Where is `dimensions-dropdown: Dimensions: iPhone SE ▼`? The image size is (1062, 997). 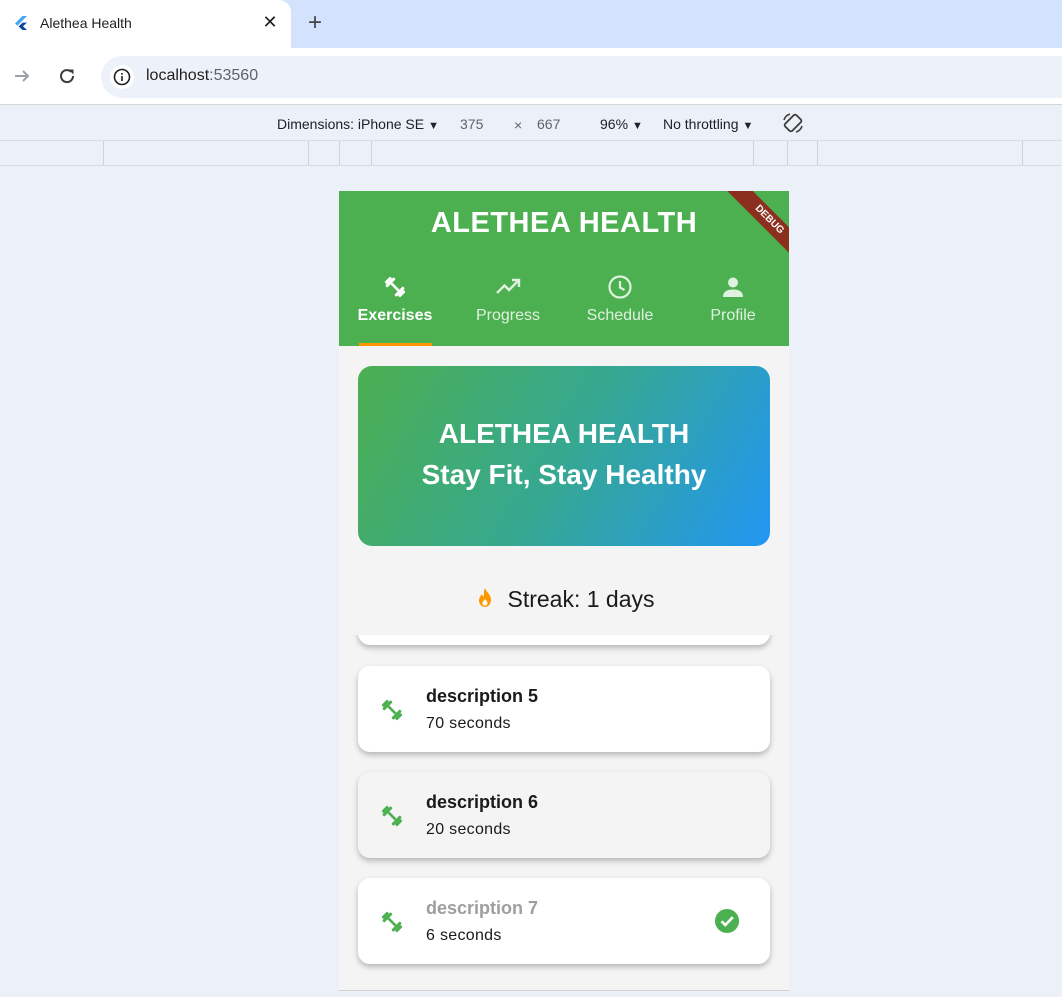 dimensions-dropdown: Dimensions: iPhone SE ▼ is located at coordinates (358, 124).